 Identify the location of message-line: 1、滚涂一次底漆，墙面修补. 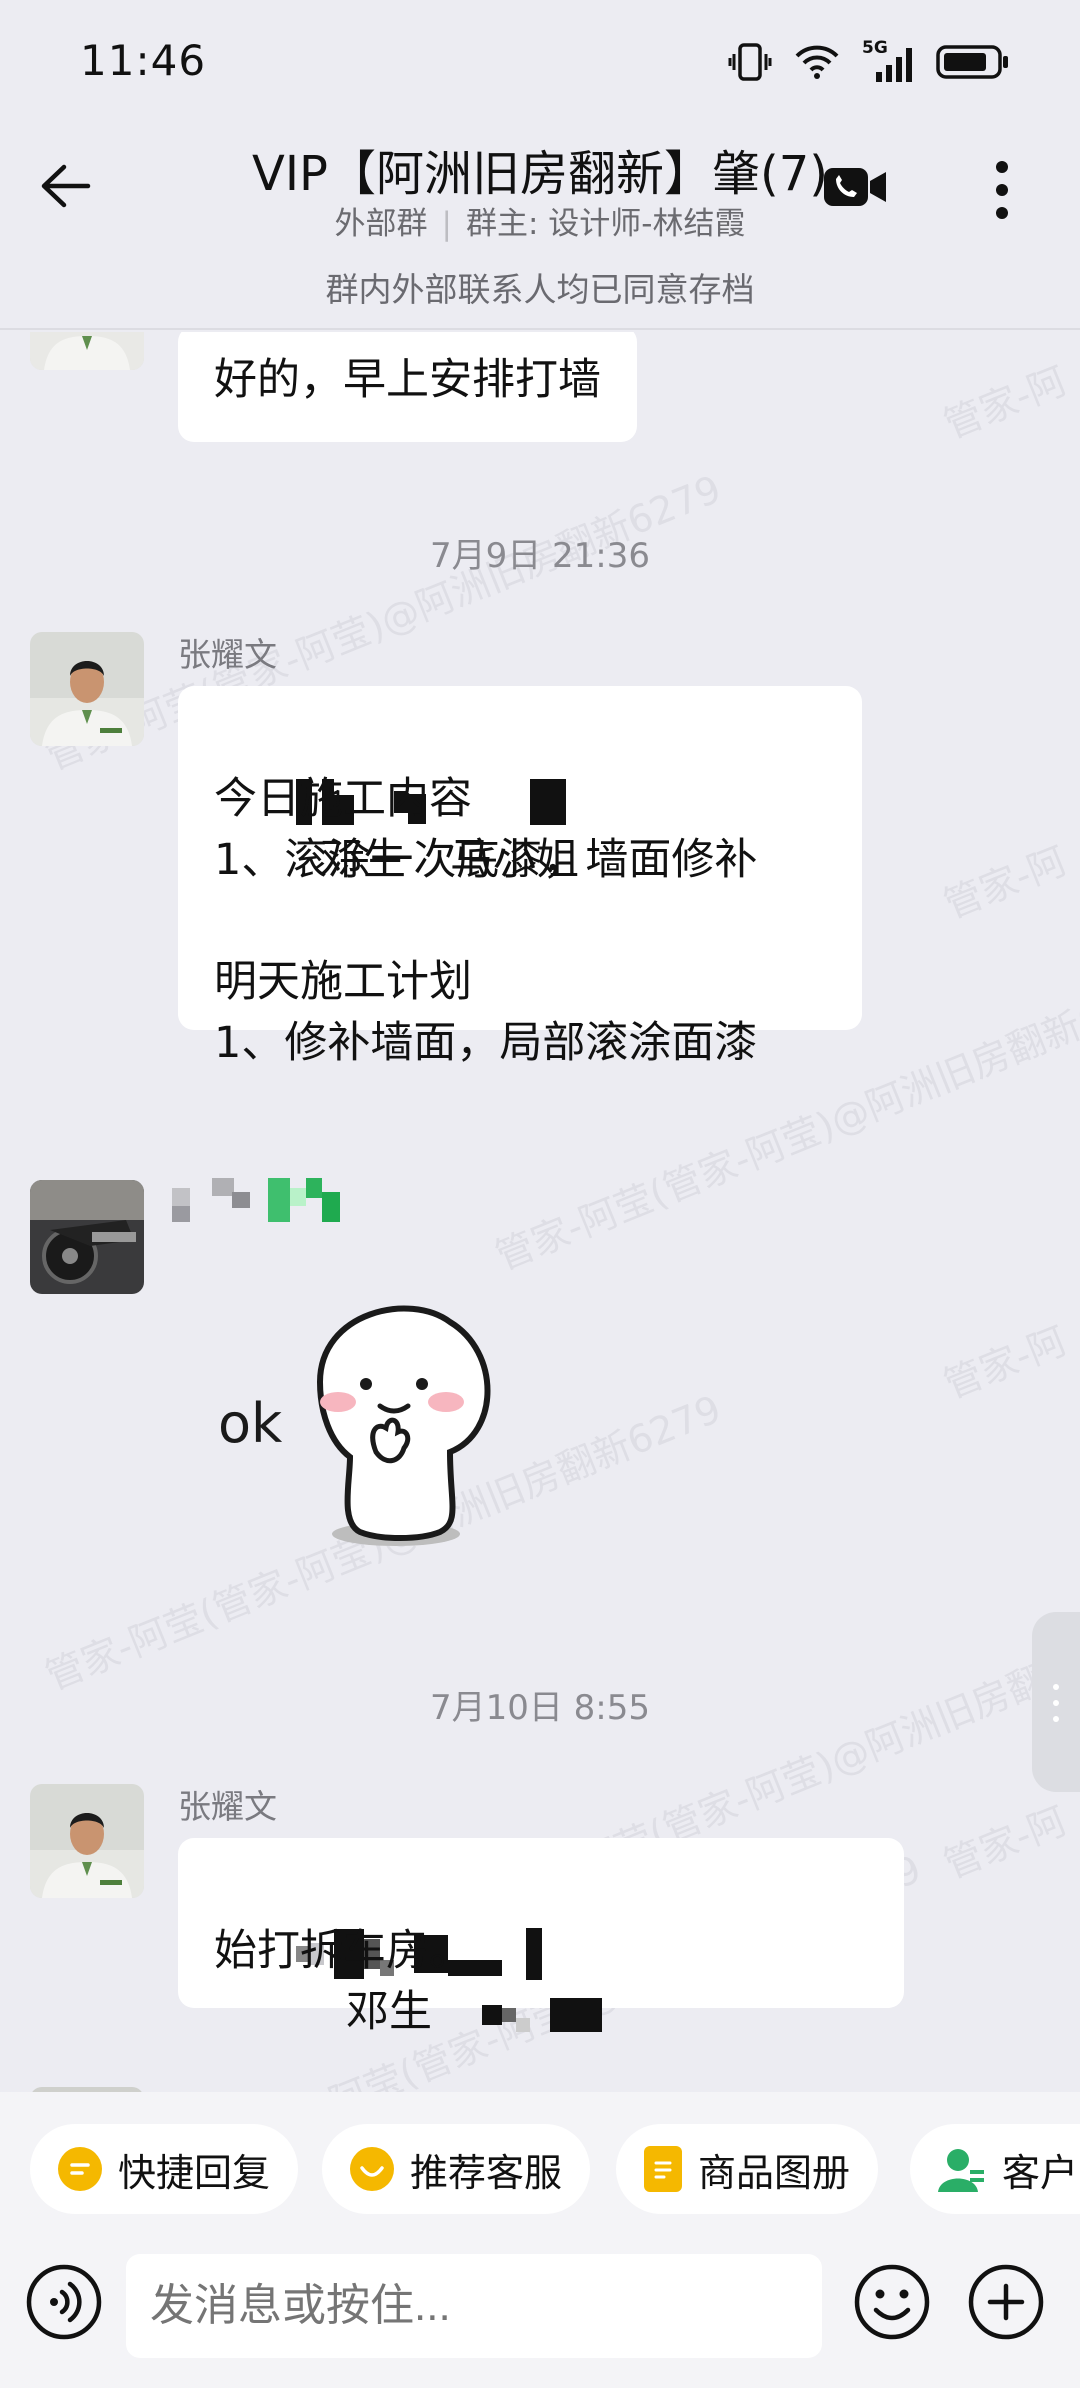
(486, 860).